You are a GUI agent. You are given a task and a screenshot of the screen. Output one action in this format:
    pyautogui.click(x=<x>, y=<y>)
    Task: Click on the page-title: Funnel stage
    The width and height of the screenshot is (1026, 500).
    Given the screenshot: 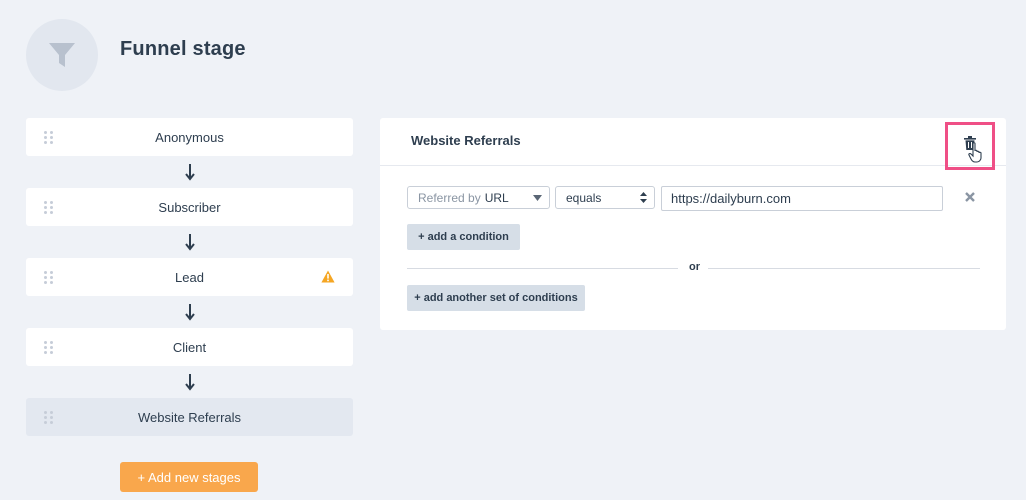 What is the action you would take?
    pyautogui.click(x=183, y=49)
    